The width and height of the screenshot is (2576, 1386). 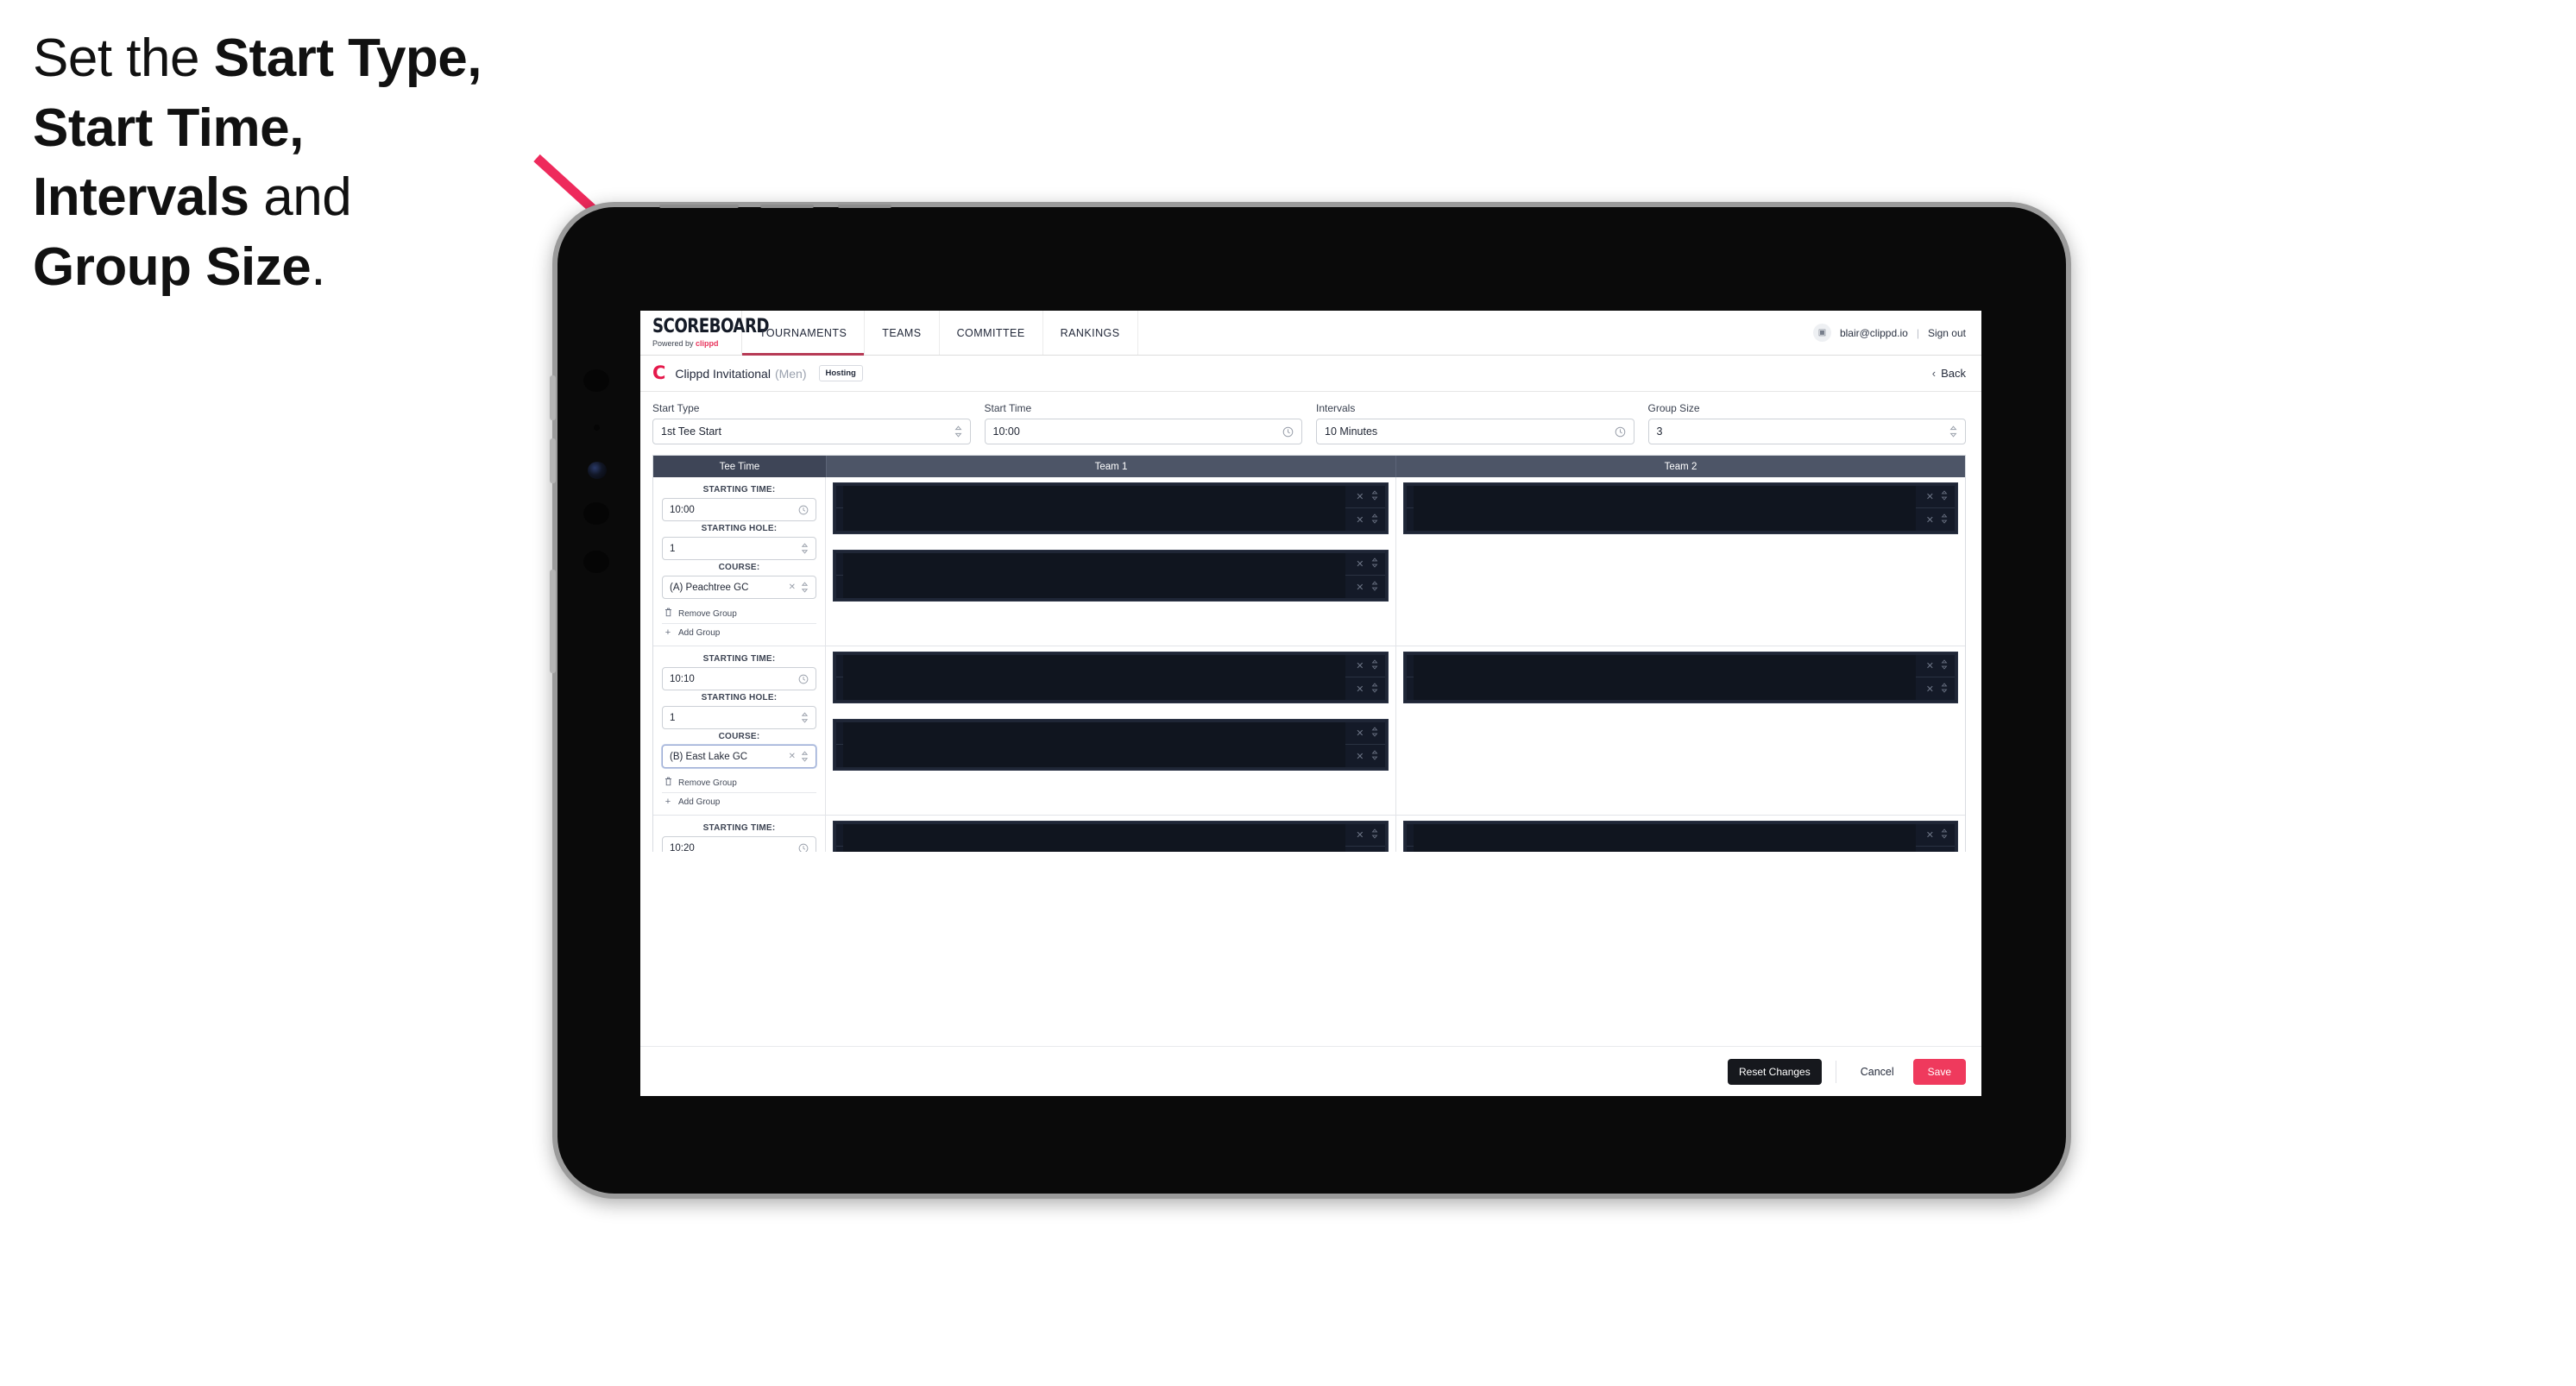 What do you see at coordinates (739, 844) in the screenshot?
I see `starting-time-input: 10:20` at bounding box center [739, 844].